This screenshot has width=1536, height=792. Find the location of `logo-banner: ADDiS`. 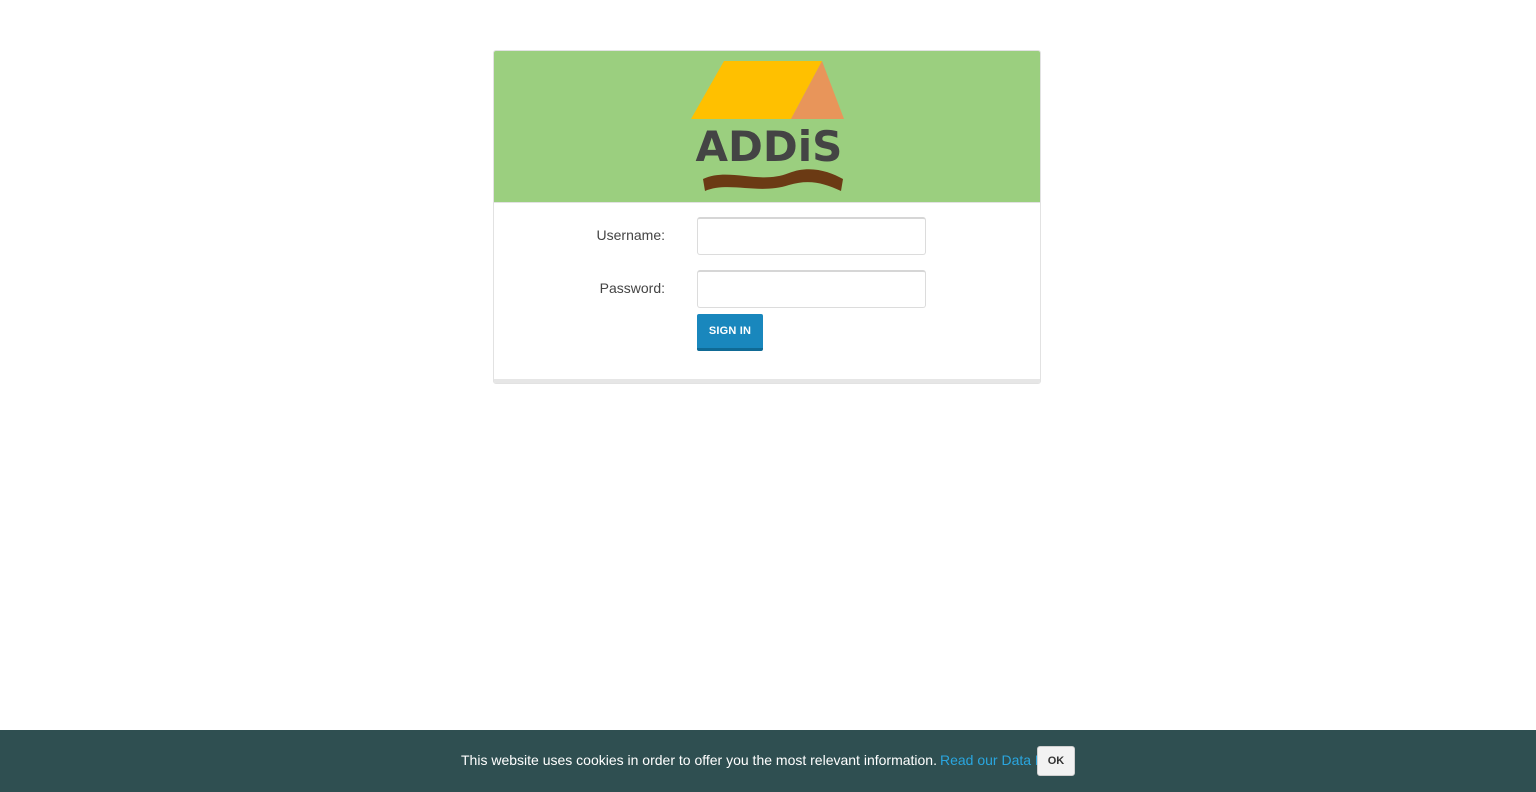

logo-banner: ADDiS is located at coordinates (767, 127).